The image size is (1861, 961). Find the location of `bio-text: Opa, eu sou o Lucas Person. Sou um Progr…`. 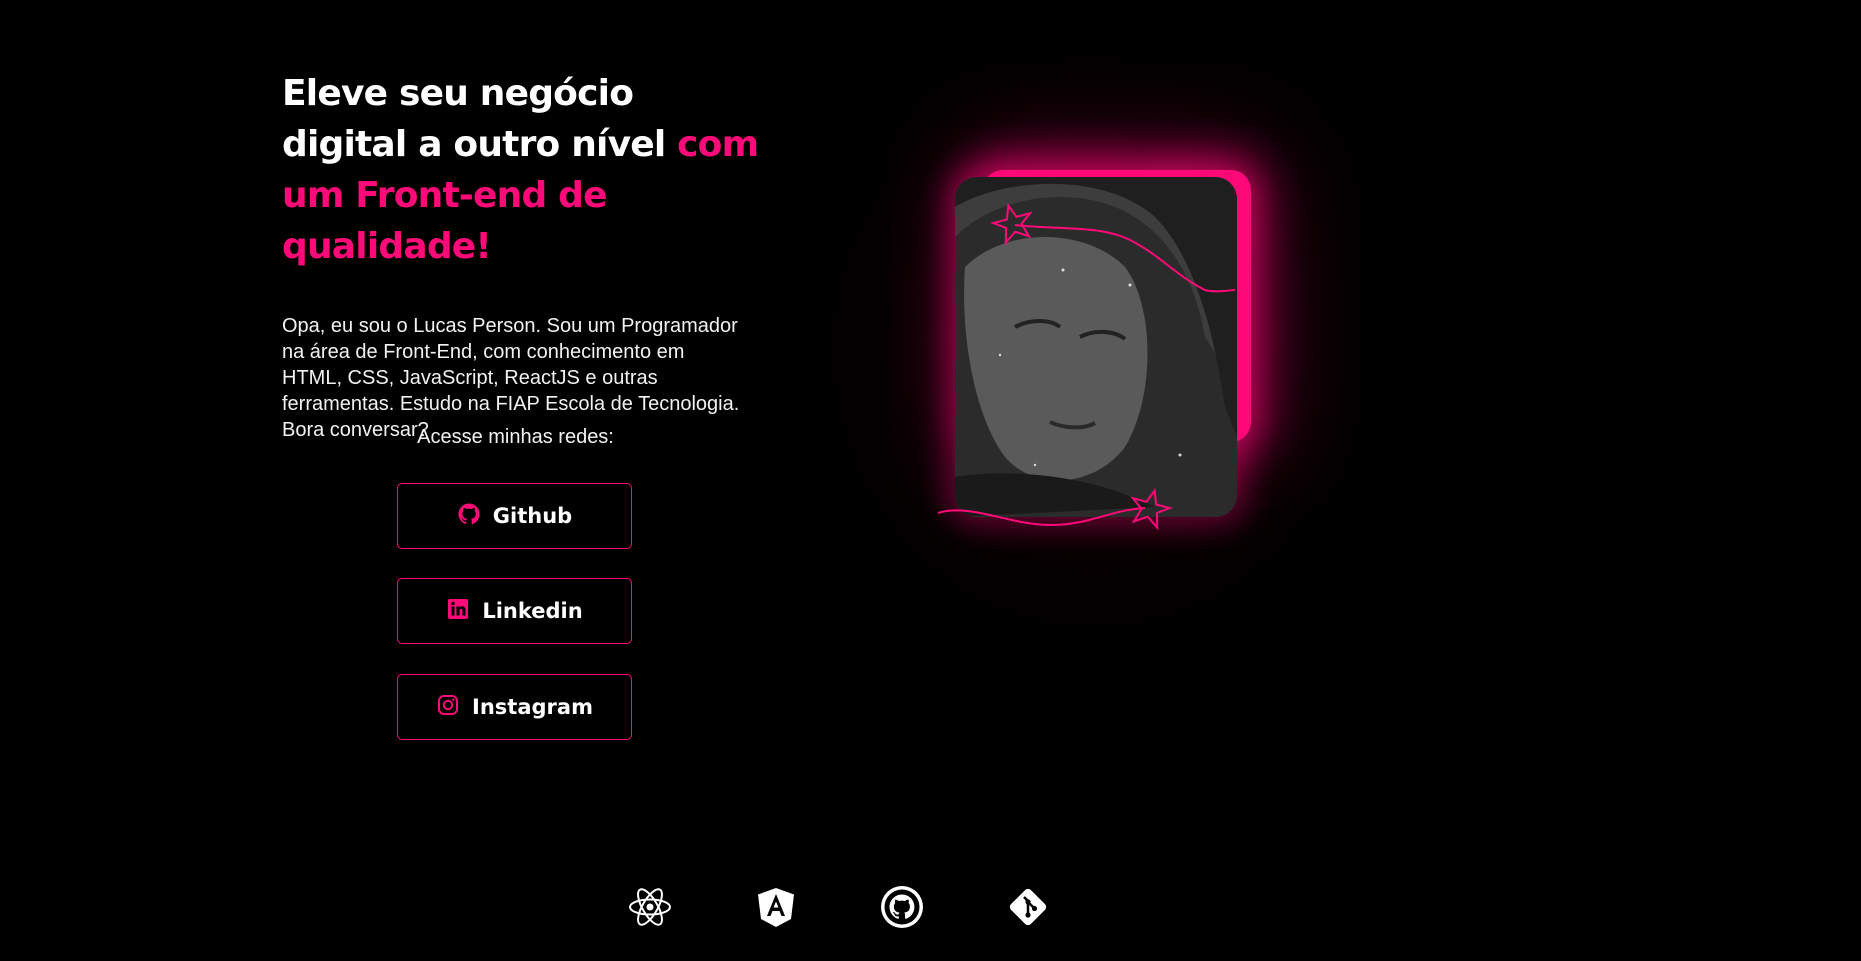

bio-text: Opa, eu sou o Lucas Person. Sou um Progr… is located at coordinates (511, 378).